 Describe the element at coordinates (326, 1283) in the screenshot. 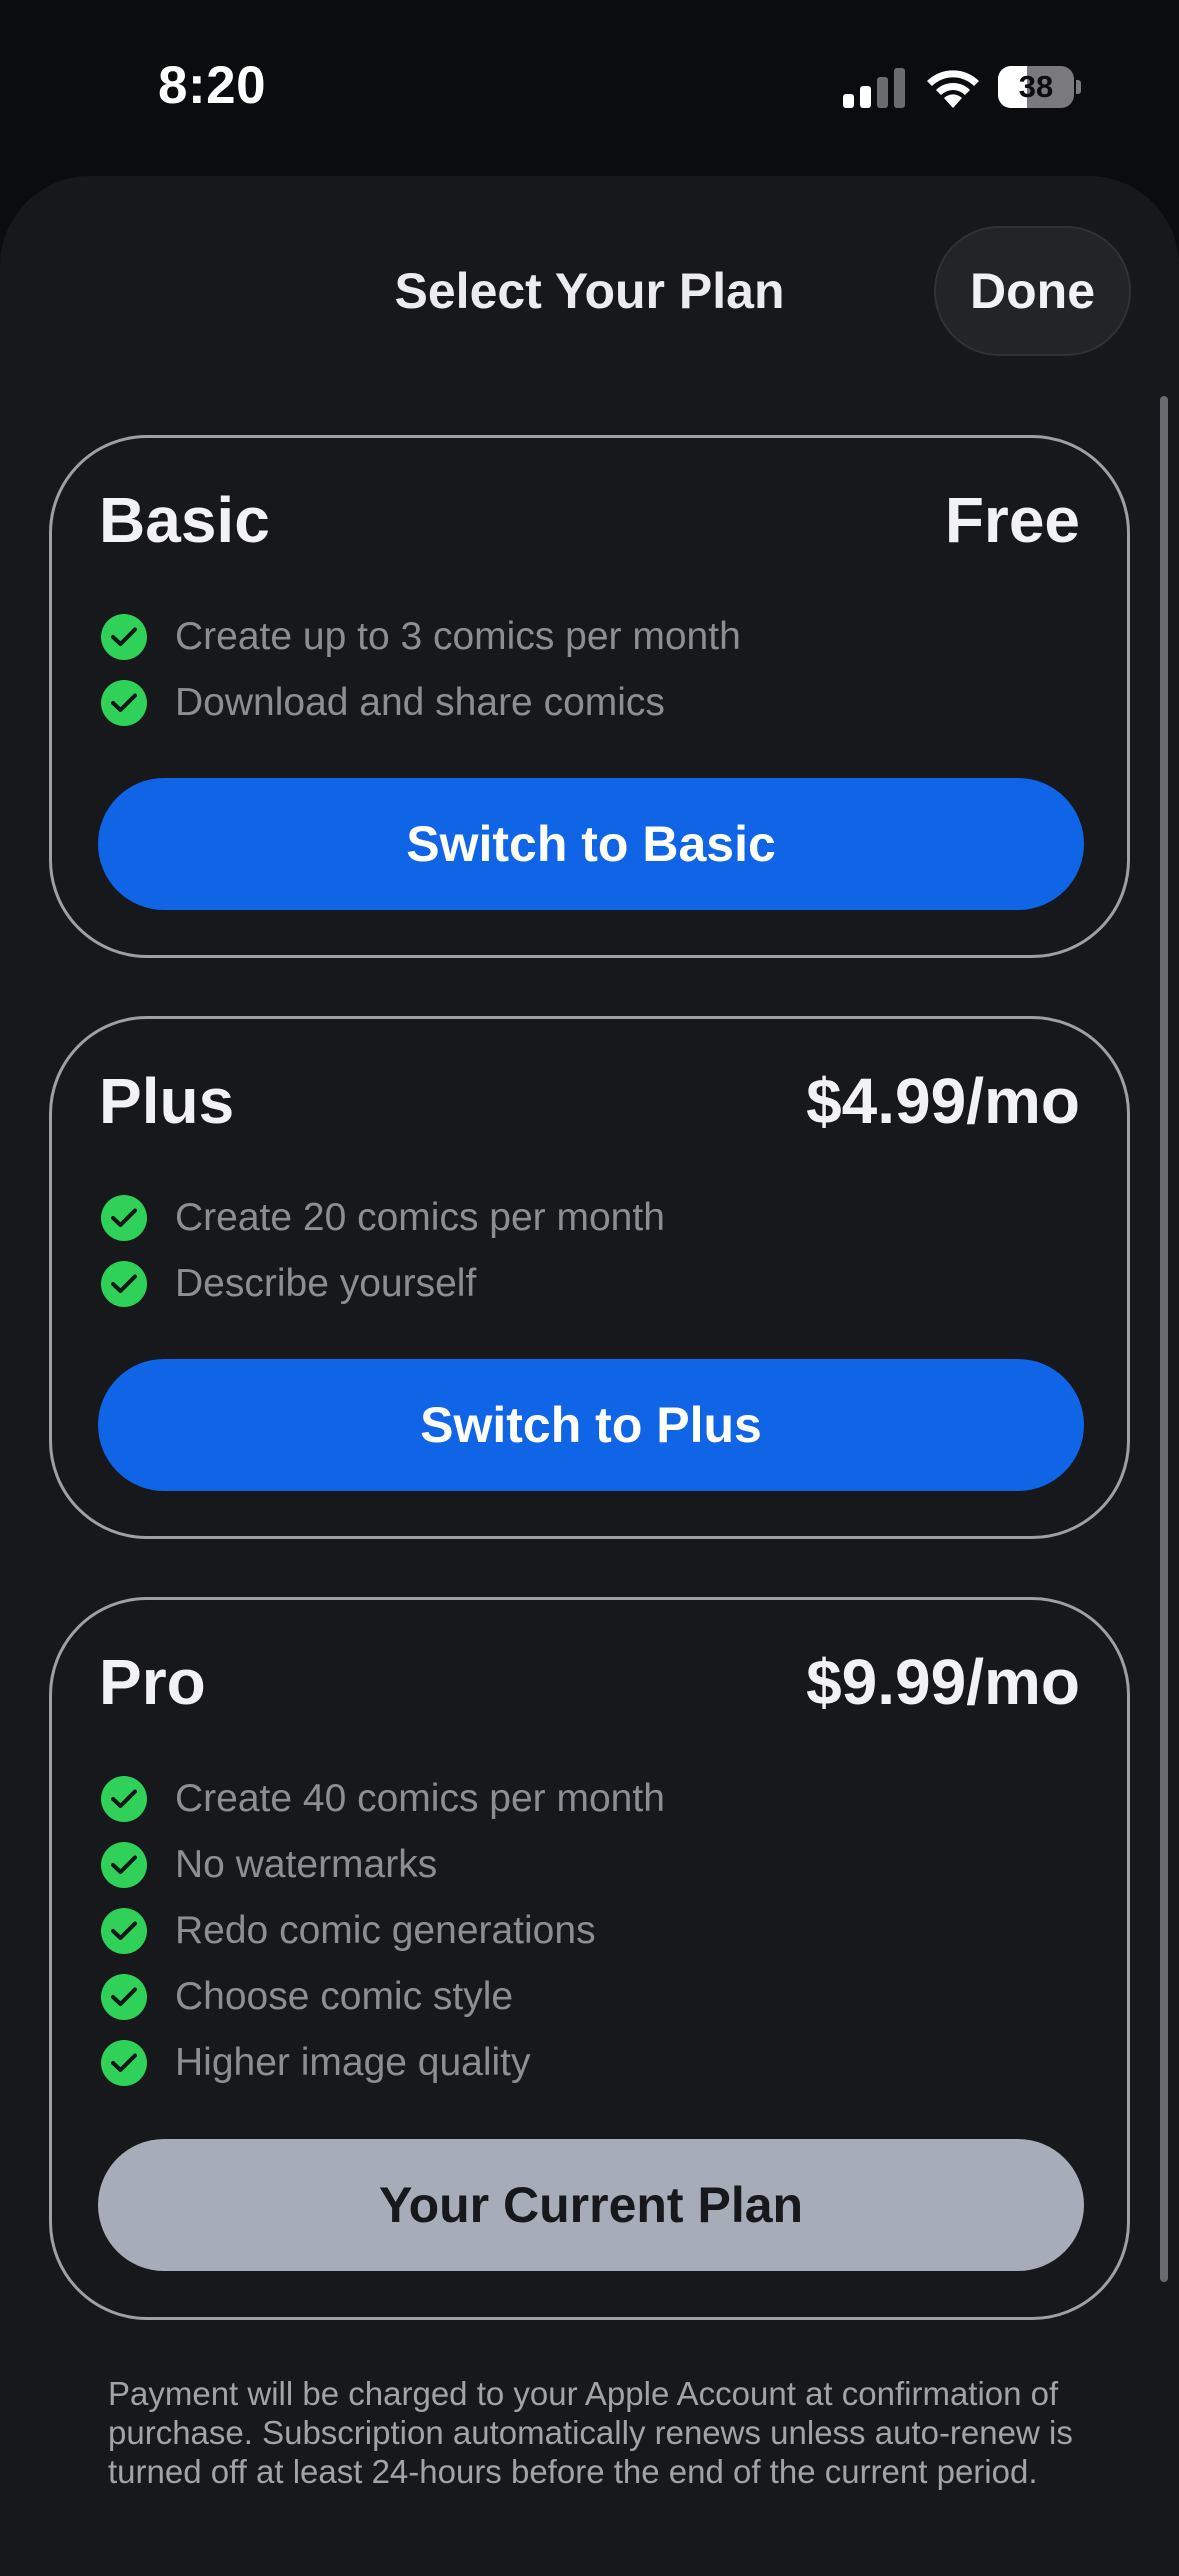

I see `feature-text: Describe yourself` at that location.